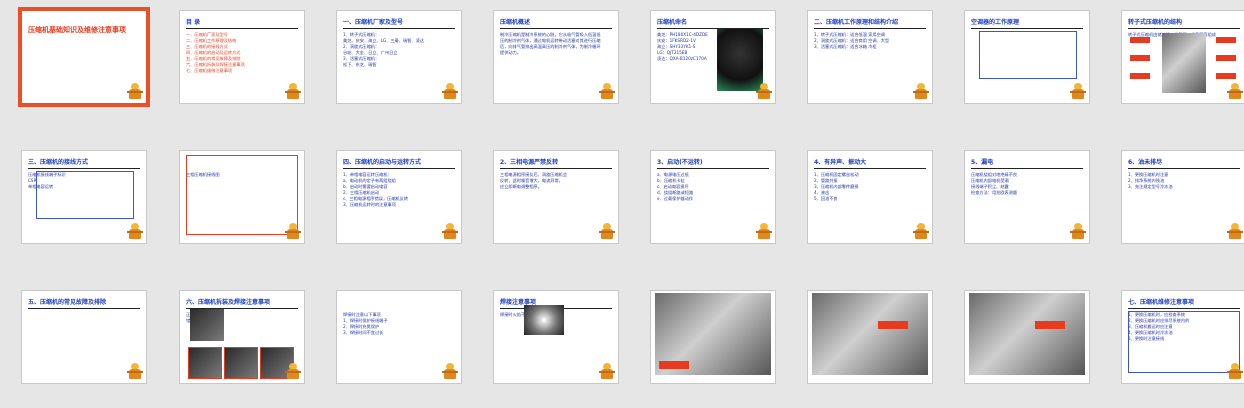 The image size is (1244, 408). I want to click on slide-body-line: 提供动力。, so click(510, 52).